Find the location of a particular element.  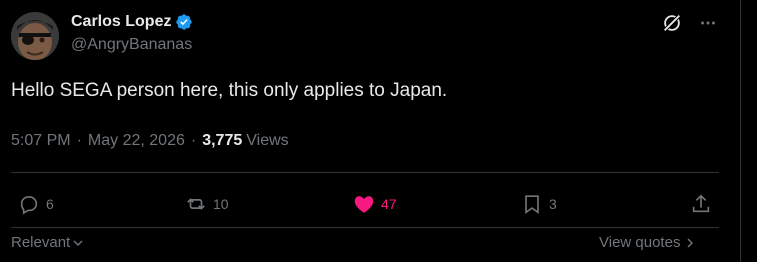

author-name-row: Carlos Lopez is located at coordinates (132, 22).